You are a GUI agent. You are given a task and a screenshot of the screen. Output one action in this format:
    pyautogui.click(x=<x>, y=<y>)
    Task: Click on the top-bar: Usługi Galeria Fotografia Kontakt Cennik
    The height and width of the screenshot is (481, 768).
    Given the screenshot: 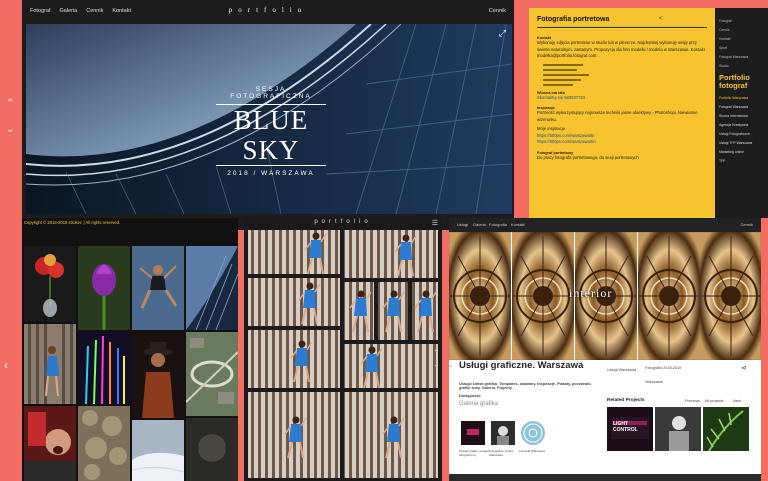 What is the action you would take?
    pyautogui.click(x=605, y=225)
    